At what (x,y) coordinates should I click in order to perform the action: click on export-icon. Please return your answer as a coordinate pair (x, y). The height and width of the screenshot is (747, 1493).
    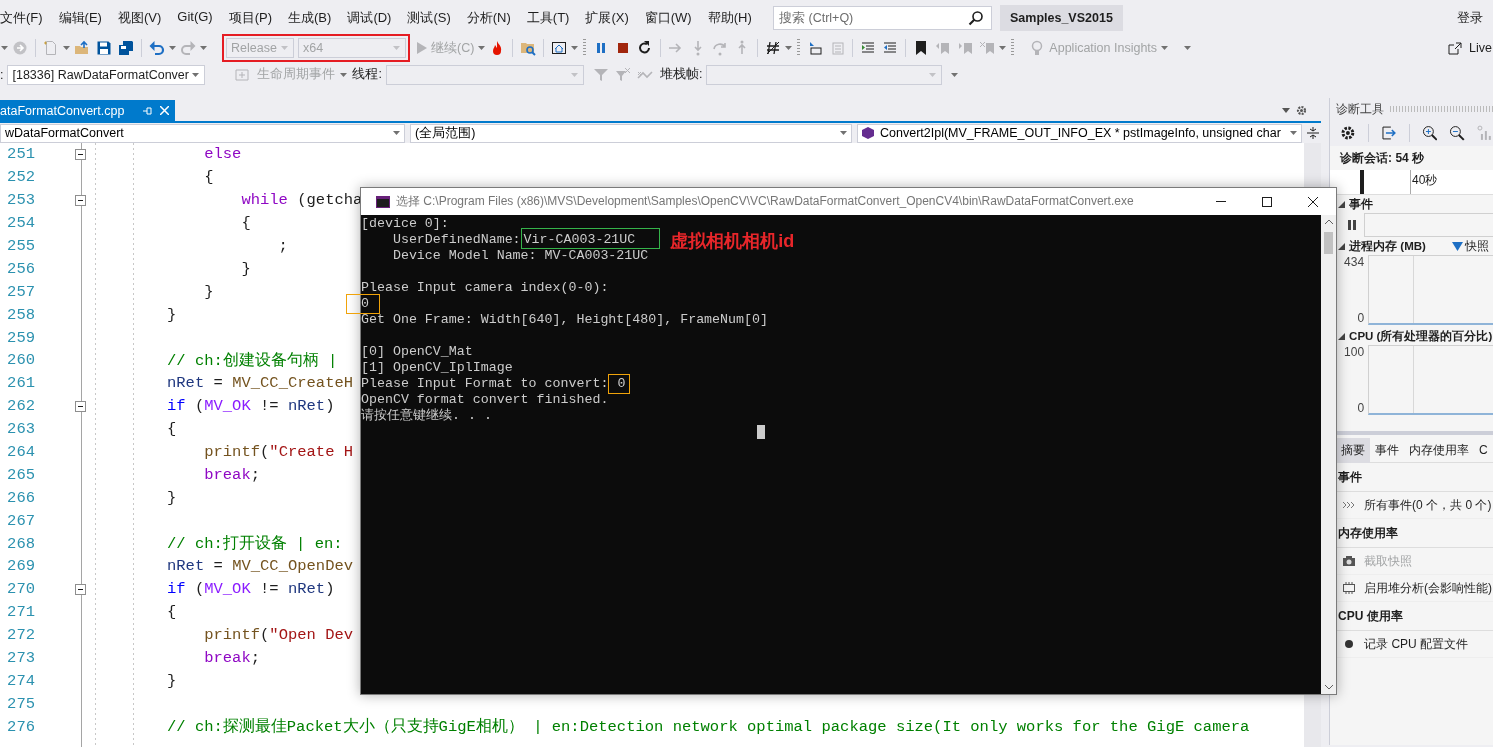
    Looking at the image, I should click on (1388, 133).